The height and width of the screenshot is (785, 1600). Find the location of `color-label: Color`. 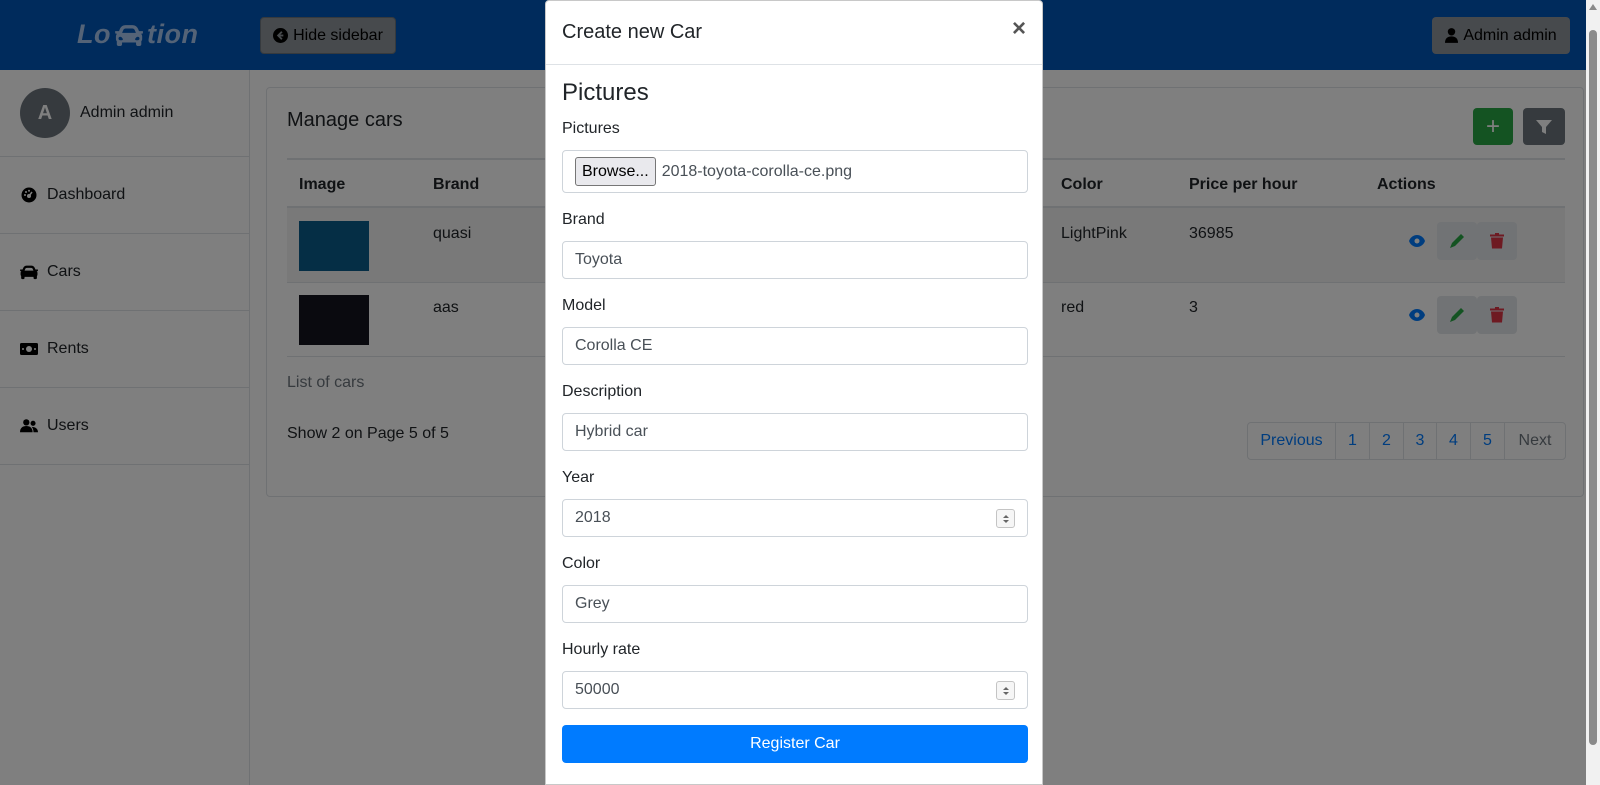

color-label: Color is located at coordinates (581, 563).